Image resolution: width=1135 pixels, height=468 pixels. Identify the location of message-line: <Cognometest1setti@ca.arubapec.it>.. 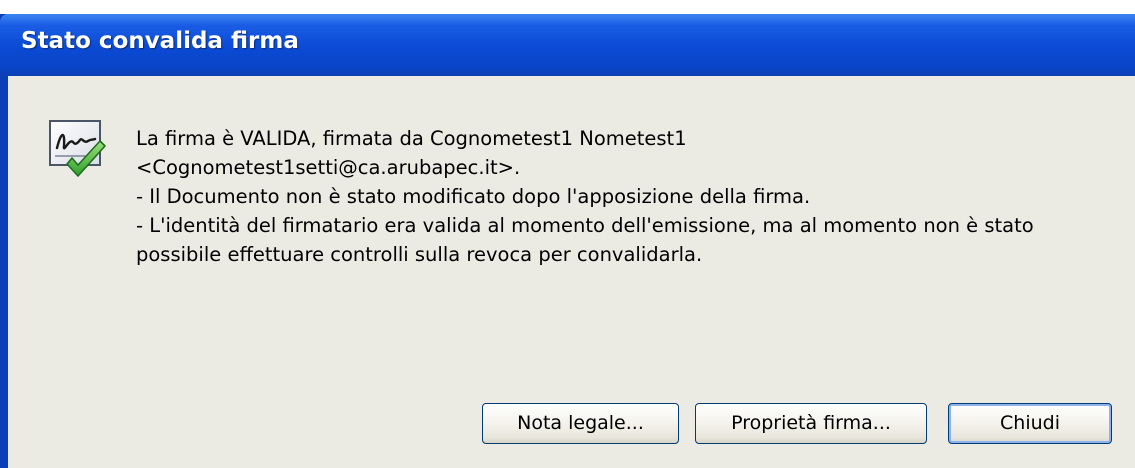
(328, 167).